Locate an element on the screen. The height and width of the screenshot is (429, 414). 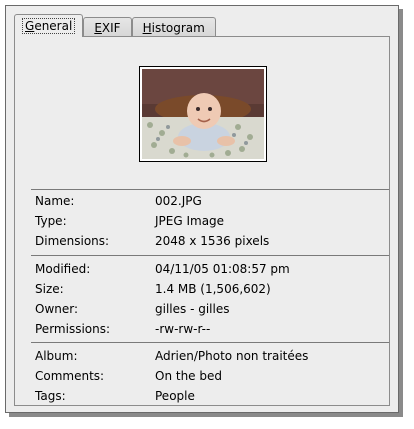
type-label: Type: is located at coordinates (51, 221).